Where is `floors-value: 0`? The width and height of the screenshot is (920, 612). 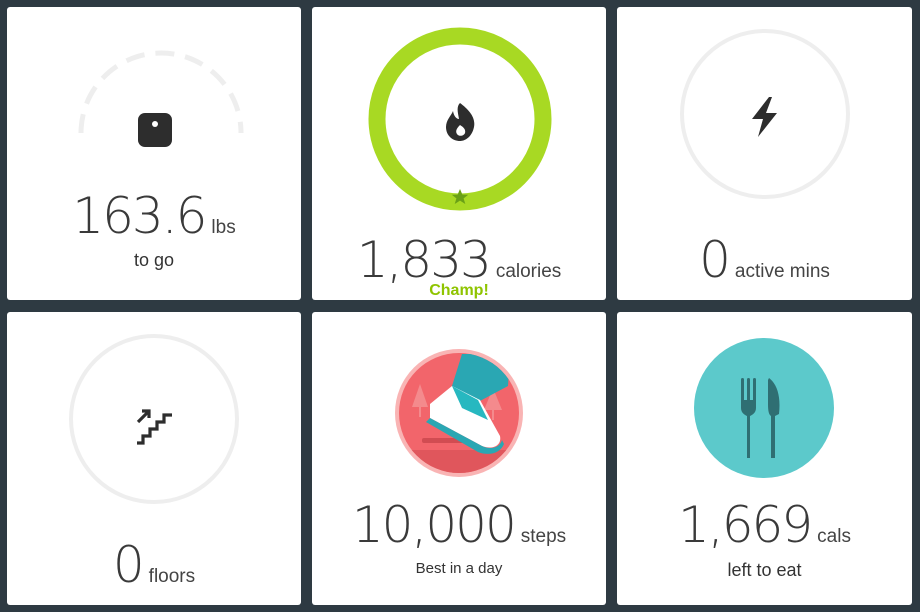 floors-value: 0 is located at coordinates (128, 565).